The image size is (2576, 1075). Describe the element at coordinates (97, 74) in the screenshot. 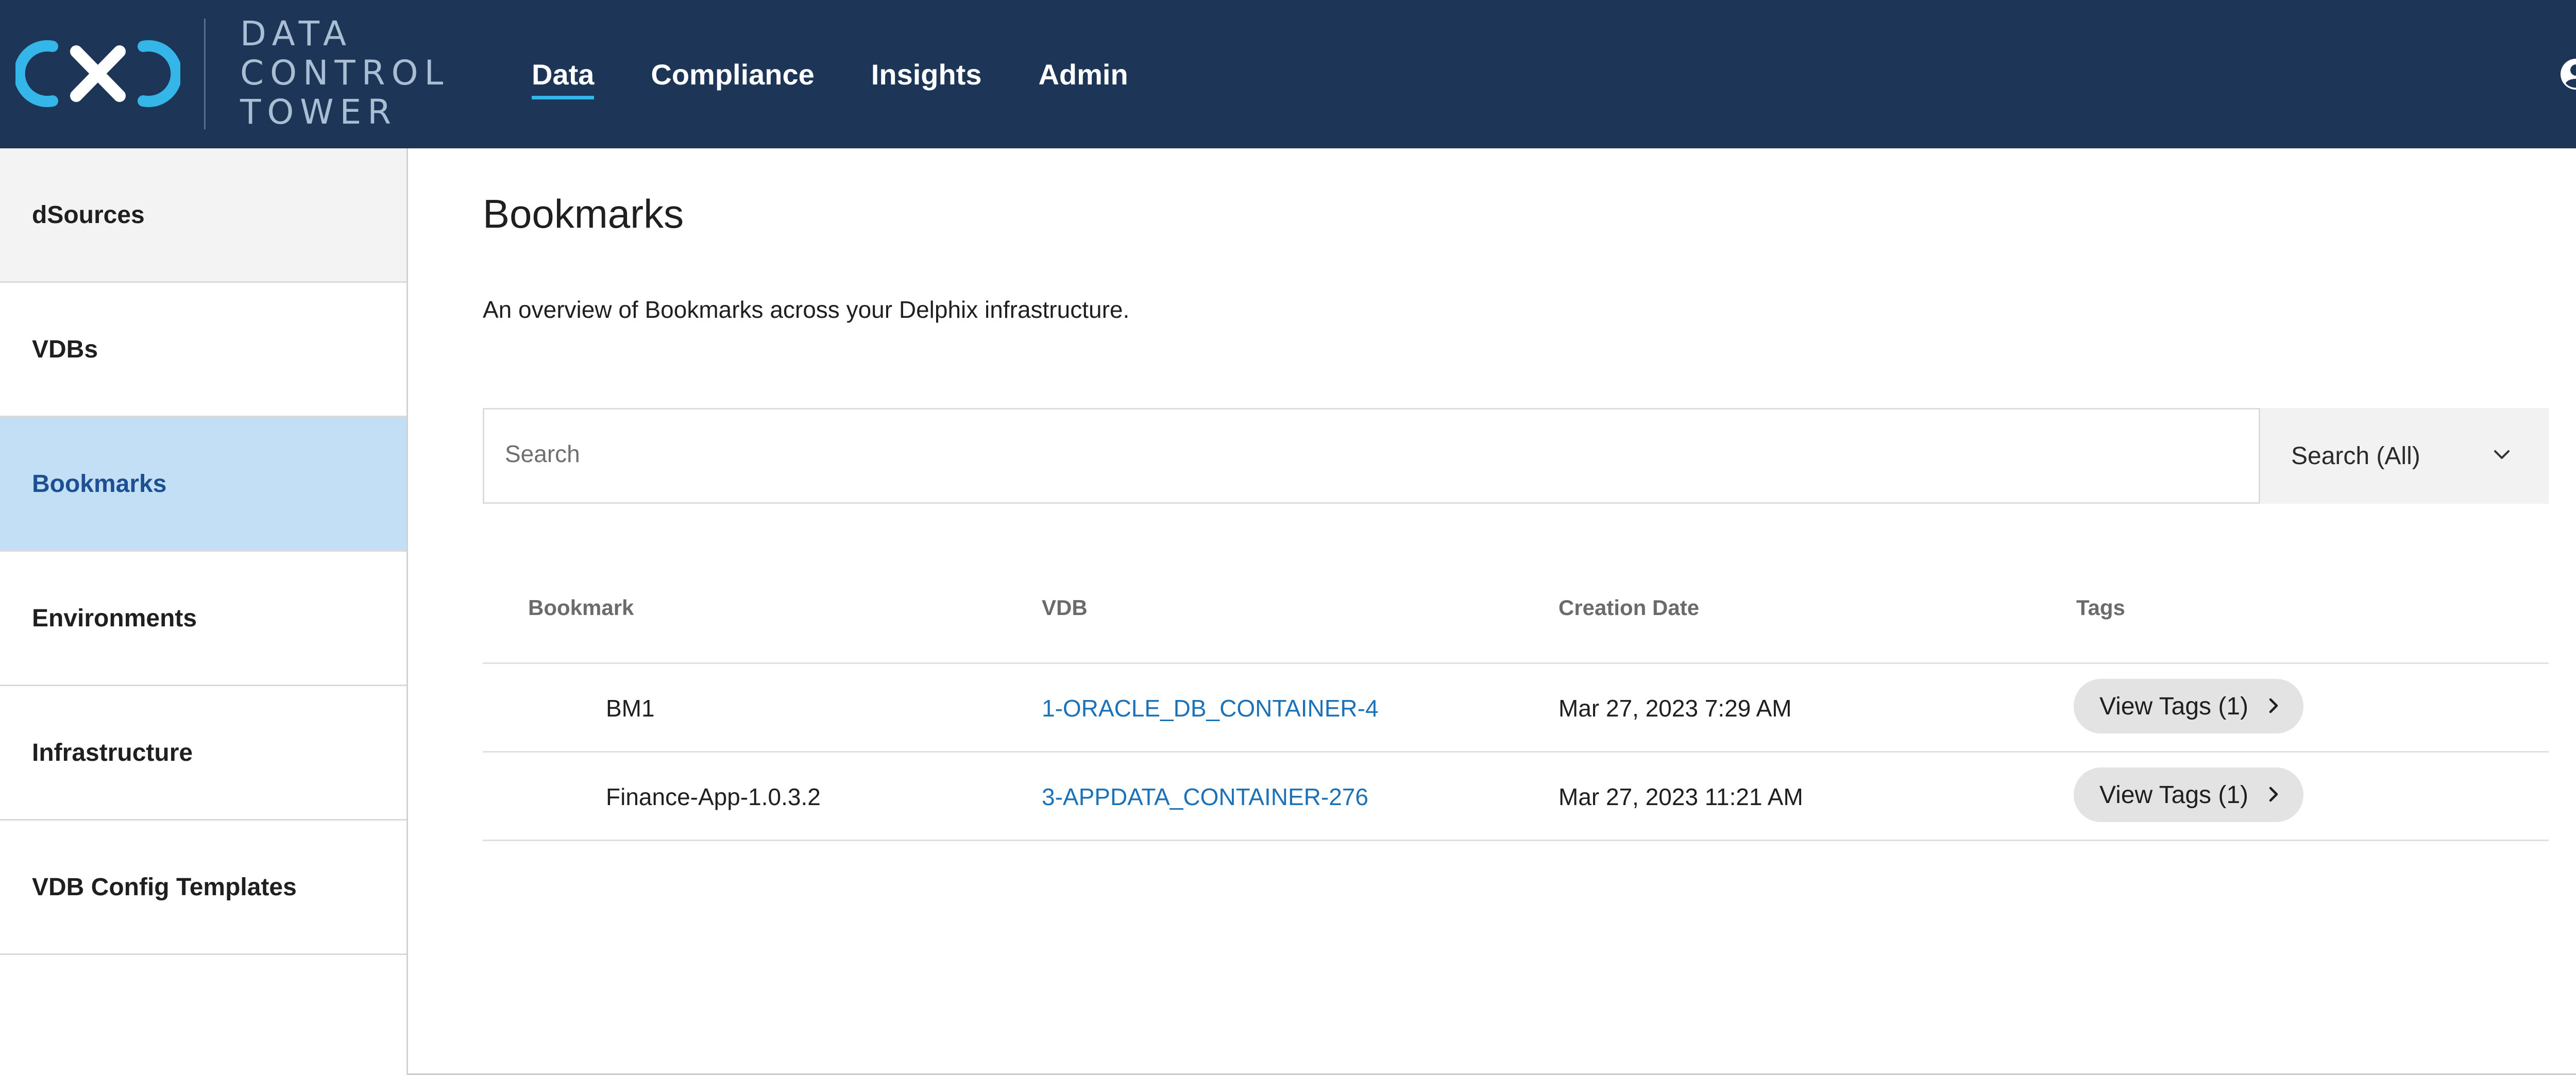

I see `delphix-logo-icon` at that location.